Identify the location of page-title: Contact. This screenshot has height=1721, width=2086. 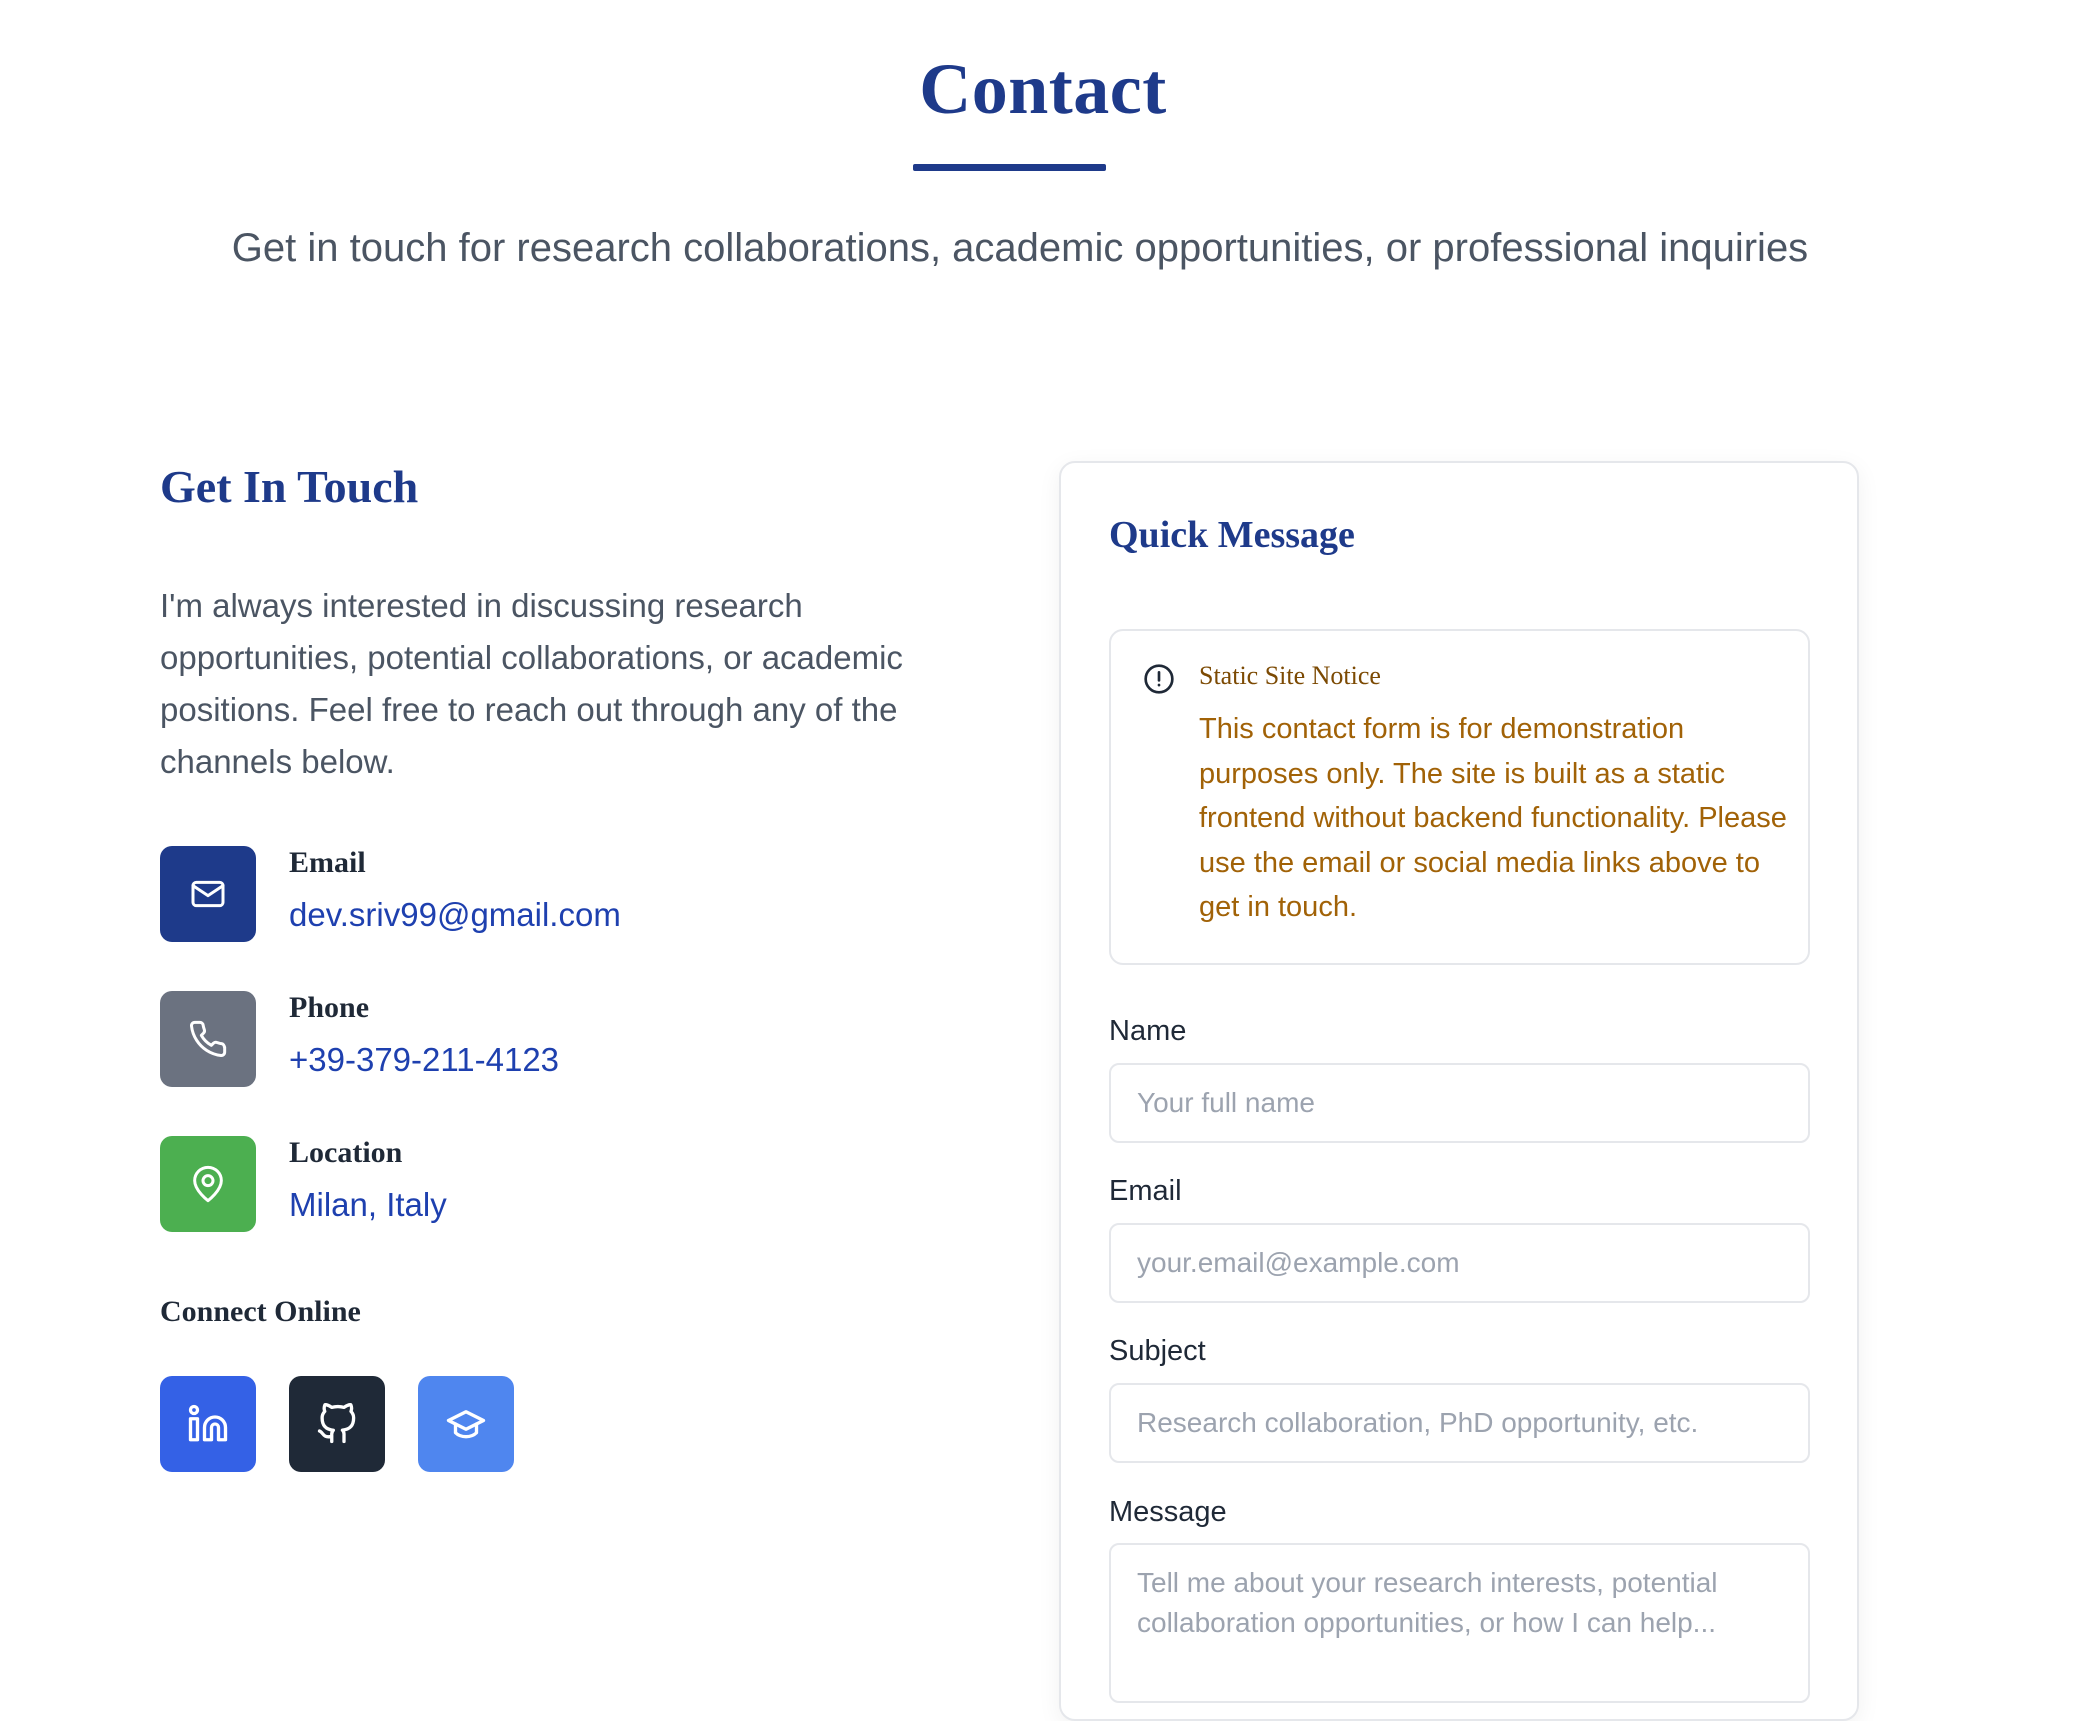
(1043, 89).